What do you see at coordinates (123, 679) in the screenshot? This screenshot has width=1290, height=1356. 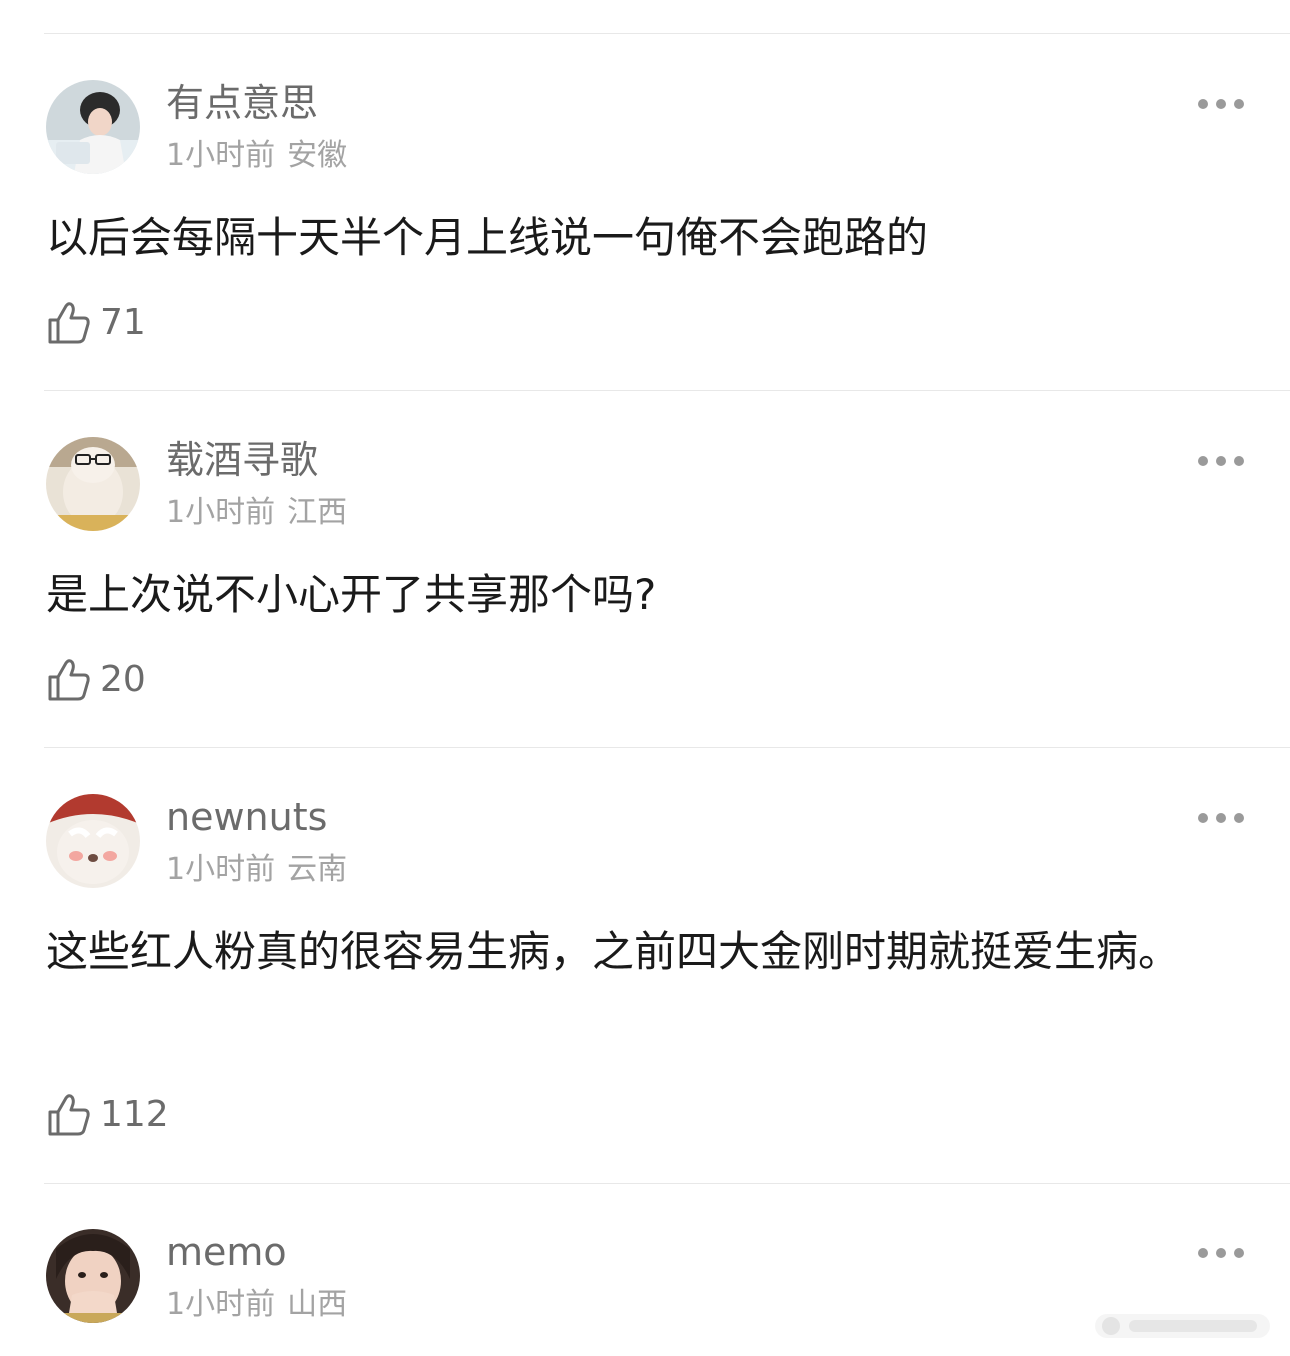 I see `like-count: 20` at bounding box center [123, 679].